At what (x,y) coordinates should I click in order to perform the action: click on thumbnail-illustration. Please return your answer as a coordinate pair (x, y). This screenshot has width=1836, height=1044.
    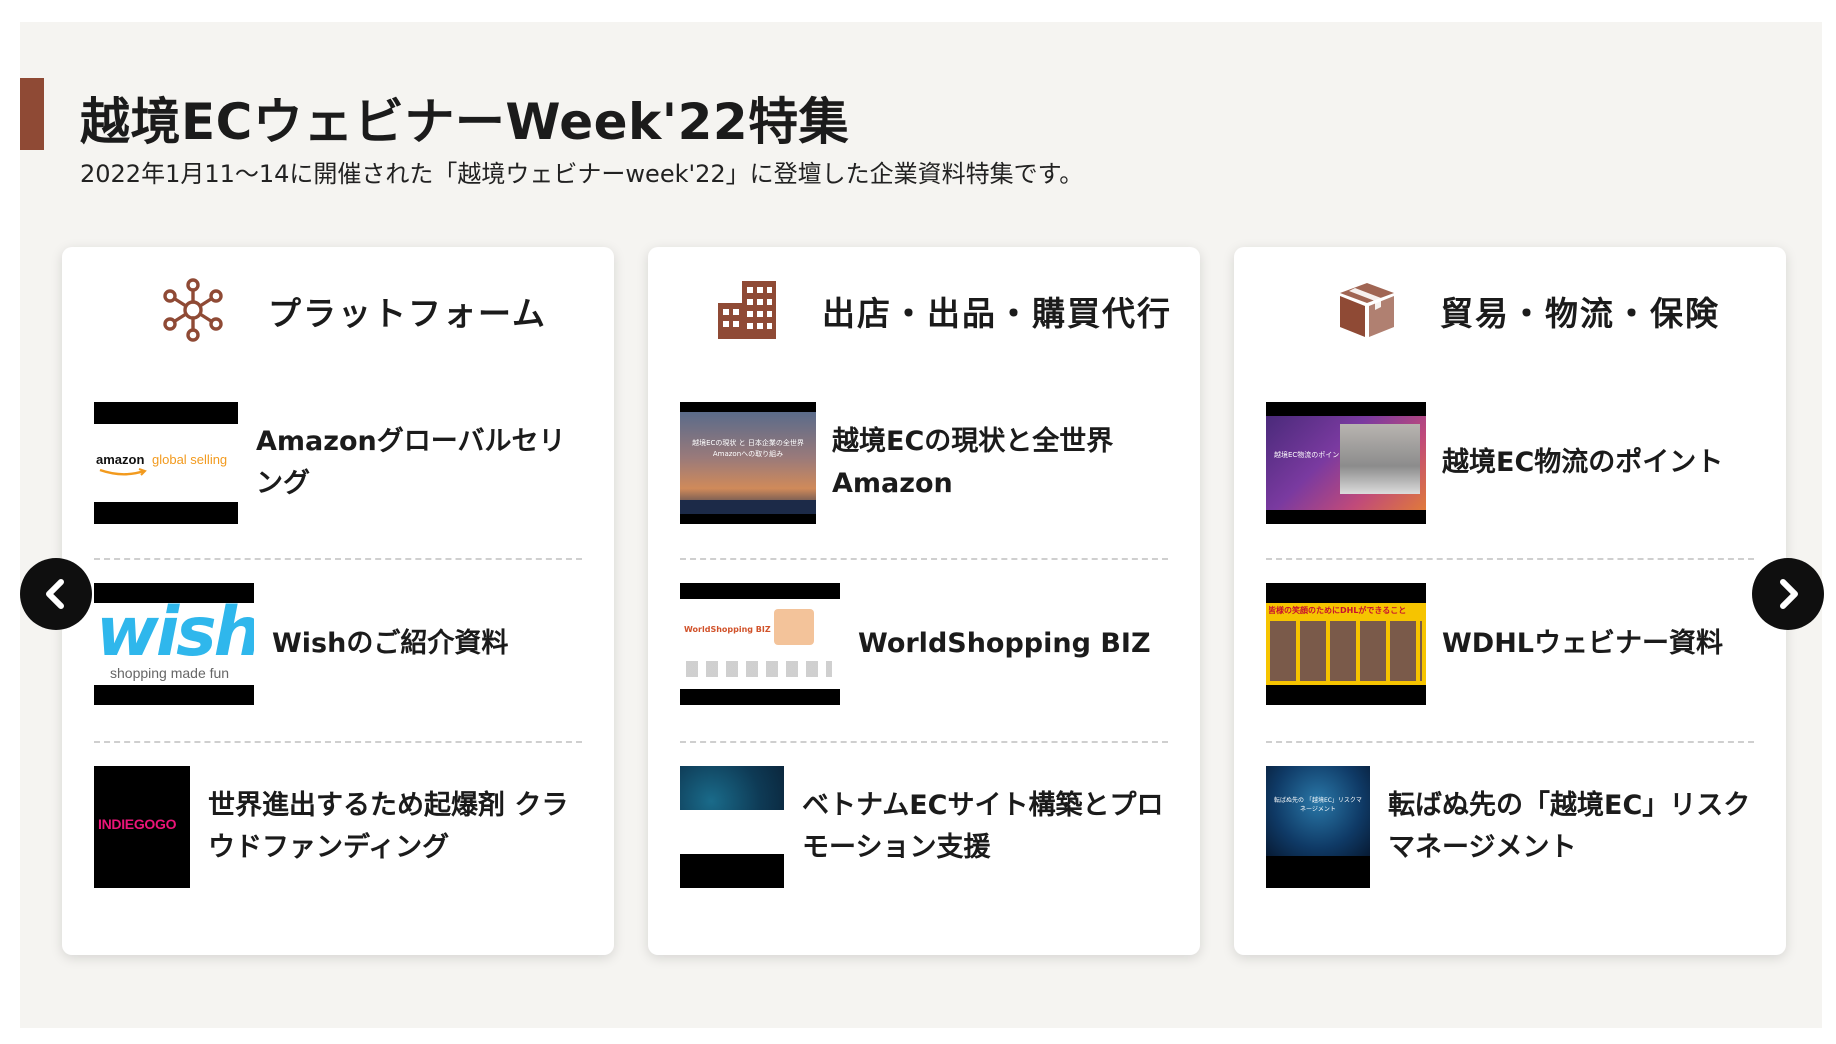
    Looking at the image, I should click on (794, 627).